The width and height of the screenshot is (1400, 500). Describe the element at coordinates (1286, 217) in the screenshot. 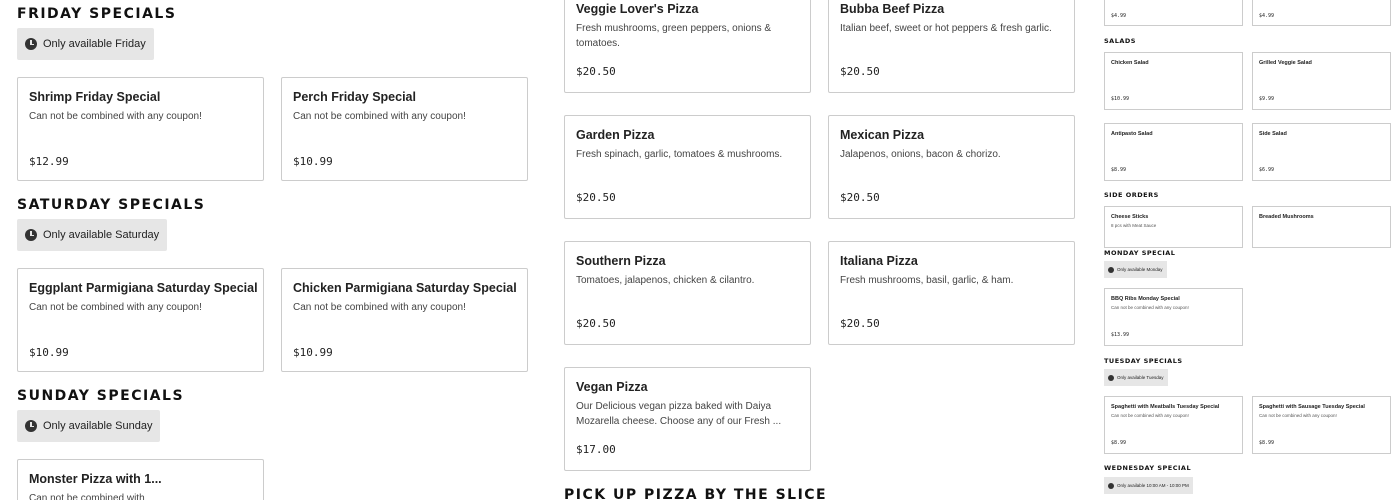

I see `item-name: Breaded Mushrooms` at that location.